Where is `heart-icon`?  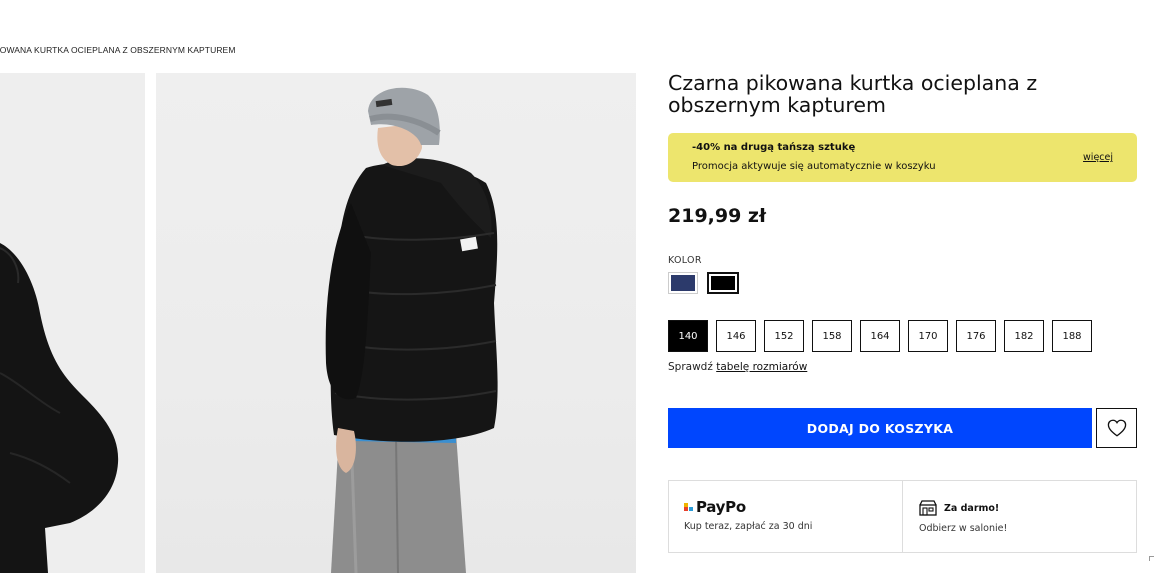 heart-icon is located at coordinates (1116, 428).